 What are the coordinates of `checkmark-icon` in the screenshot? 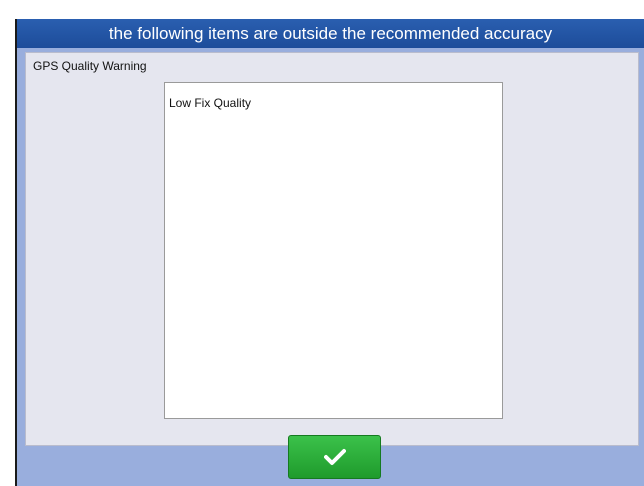 It's located at (334, 457).